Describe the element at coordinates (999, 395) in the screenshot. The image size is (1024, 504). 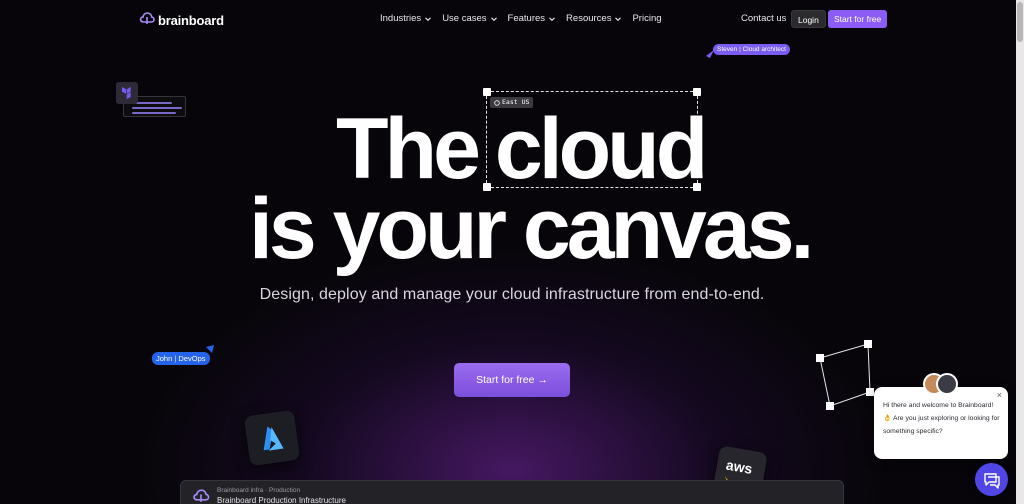
I see `close-icon: ×` at that location.